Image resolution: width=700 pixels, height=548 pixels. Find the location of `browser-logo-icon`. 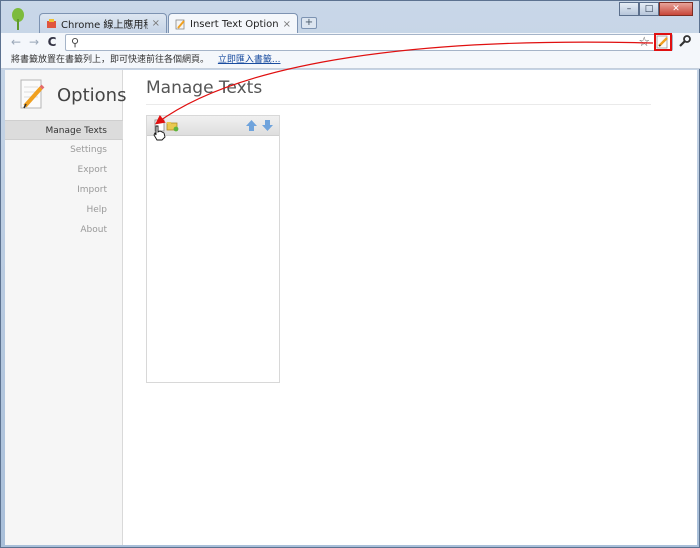

browser-logo-icon is located at coordinates (18, 19).